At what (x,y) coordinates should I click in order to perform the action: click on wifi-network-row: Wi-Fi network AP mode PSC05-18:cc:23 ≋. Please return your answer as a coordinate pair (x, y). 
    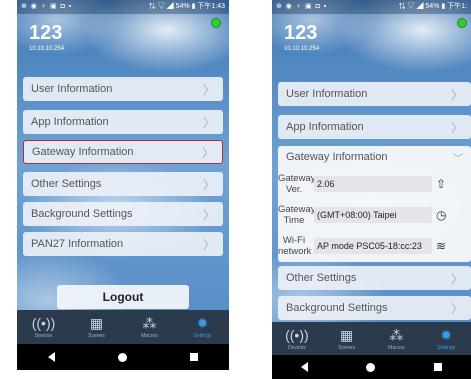
    Looking at the image, I should click on (374, 245).